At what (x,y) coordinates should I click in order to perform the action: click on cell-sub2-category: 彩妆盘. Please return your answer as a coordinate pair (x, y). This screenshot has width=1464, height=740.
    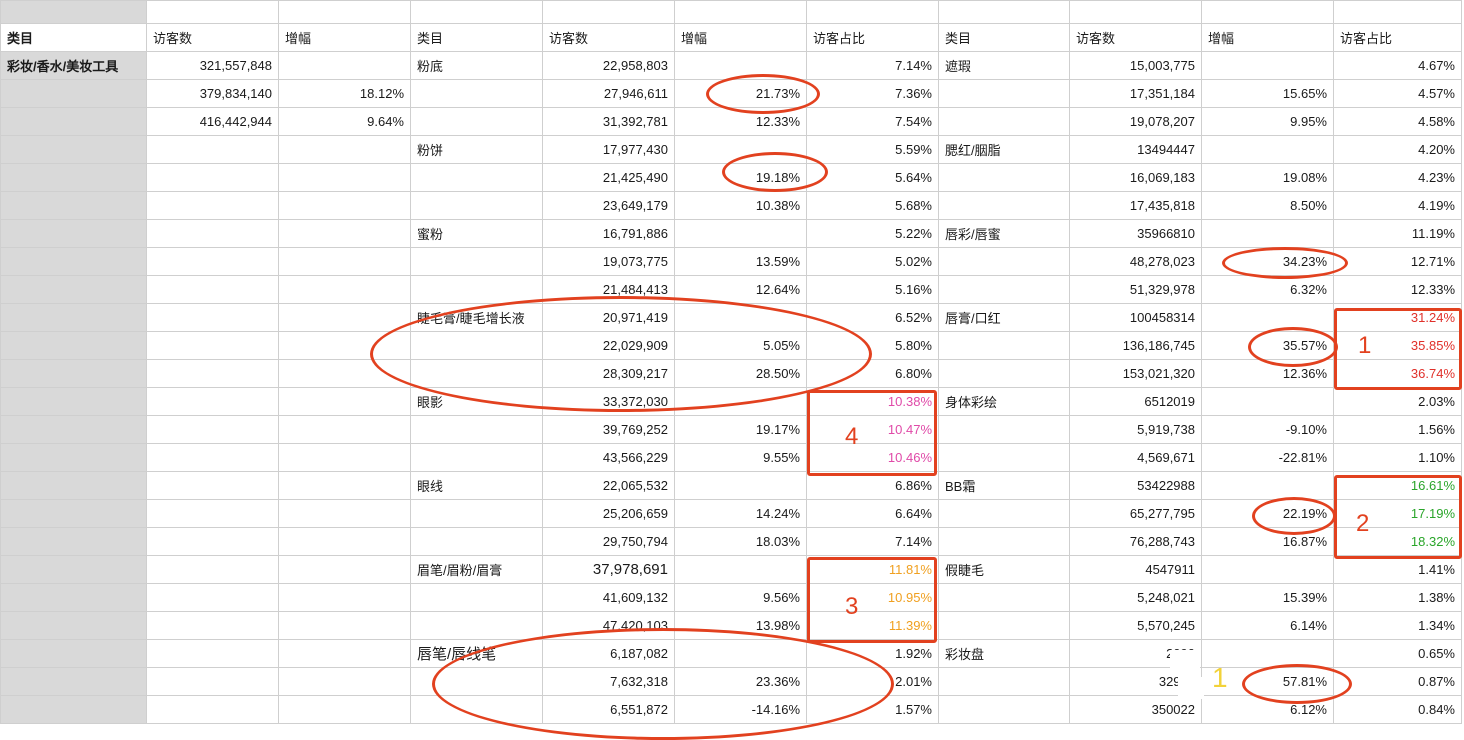
    Looking at the image, I should click on (1004, 653).